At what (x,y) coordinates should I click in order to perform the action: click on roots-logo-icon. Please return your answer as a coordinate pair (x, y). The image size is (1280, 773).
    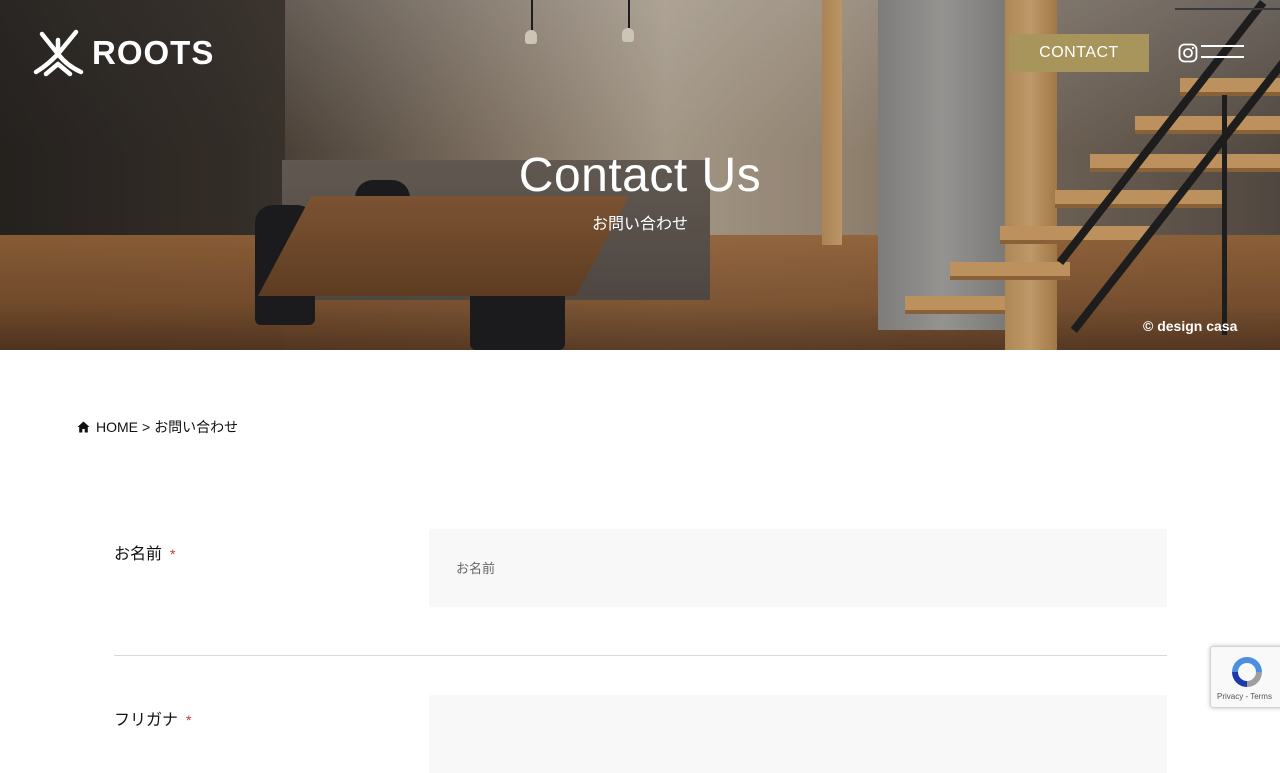
    Looking at the image, I should click on (58, 53).